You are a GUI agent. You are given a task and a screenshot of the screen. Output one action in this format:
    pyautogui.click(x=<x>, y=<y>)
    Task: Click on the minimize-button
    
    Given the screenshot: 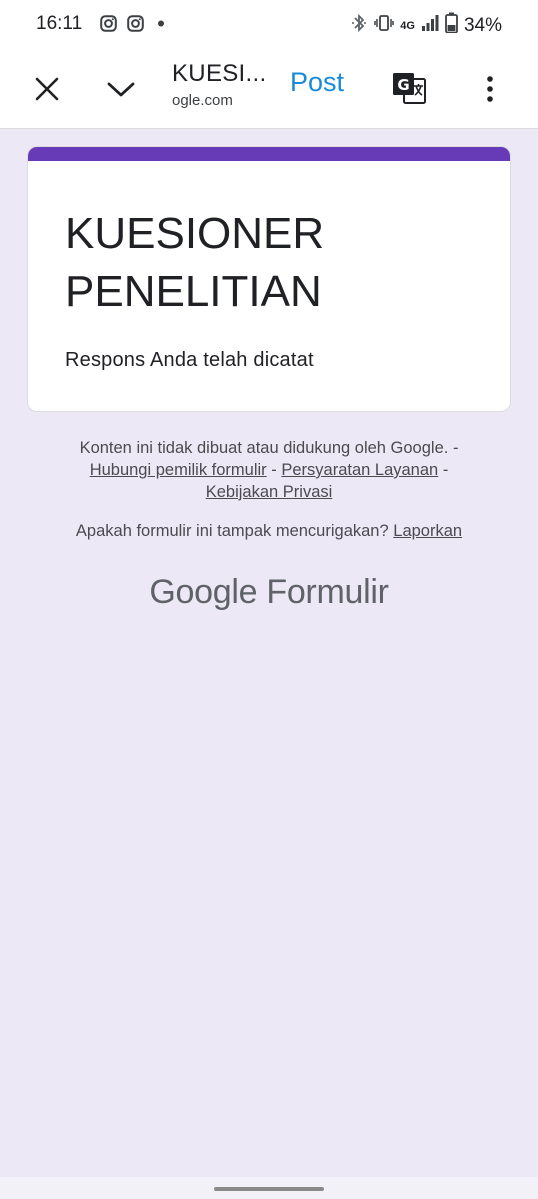 What is the action you would take?
    pyautogui.click(x=121, y=89)
    